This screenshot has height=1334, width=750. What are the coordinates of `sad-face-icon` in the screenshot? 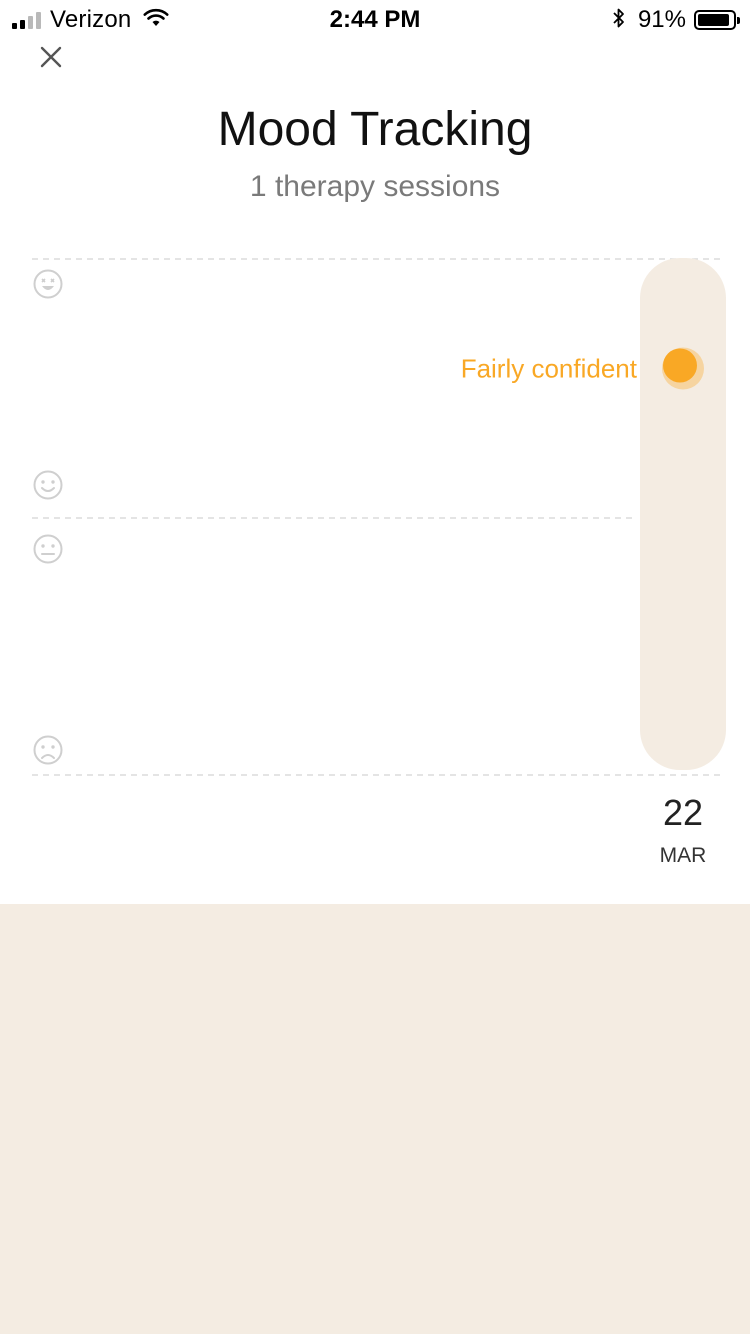 It's located at (48, 750).